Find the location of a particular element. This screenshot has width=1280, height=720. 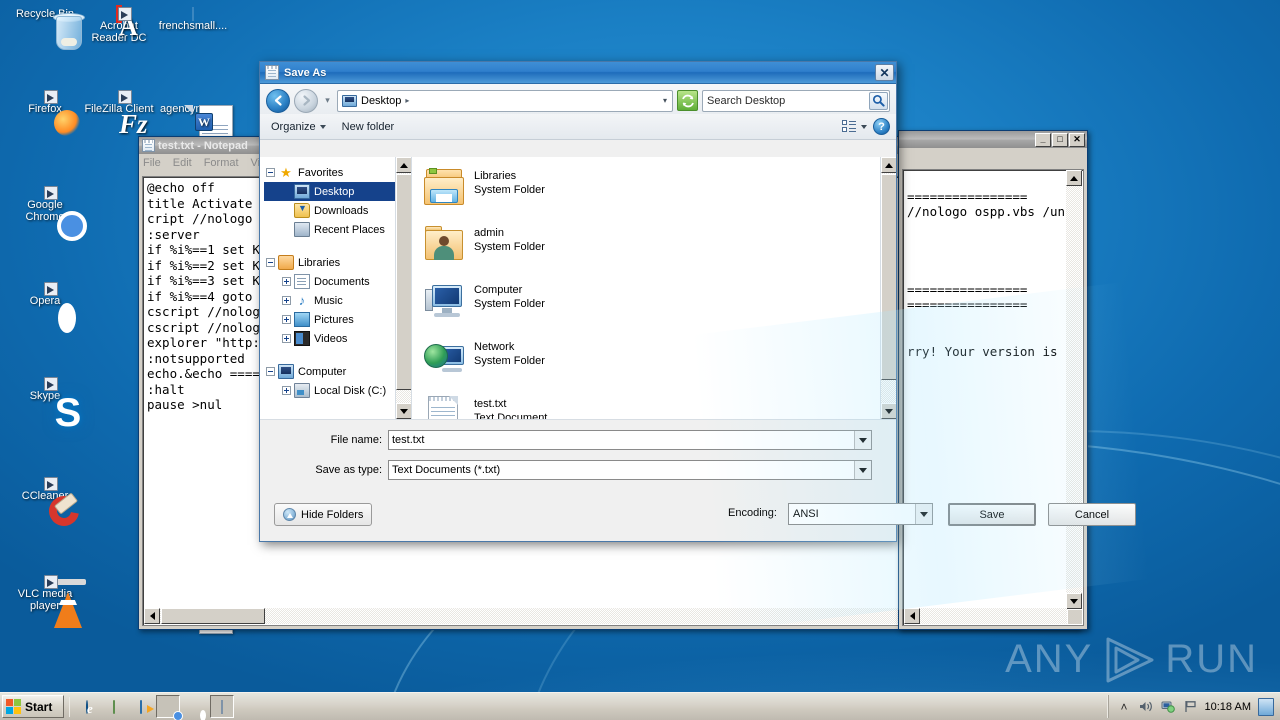

tree-item-downloads: Downloads is located at coordinates (329, 210).